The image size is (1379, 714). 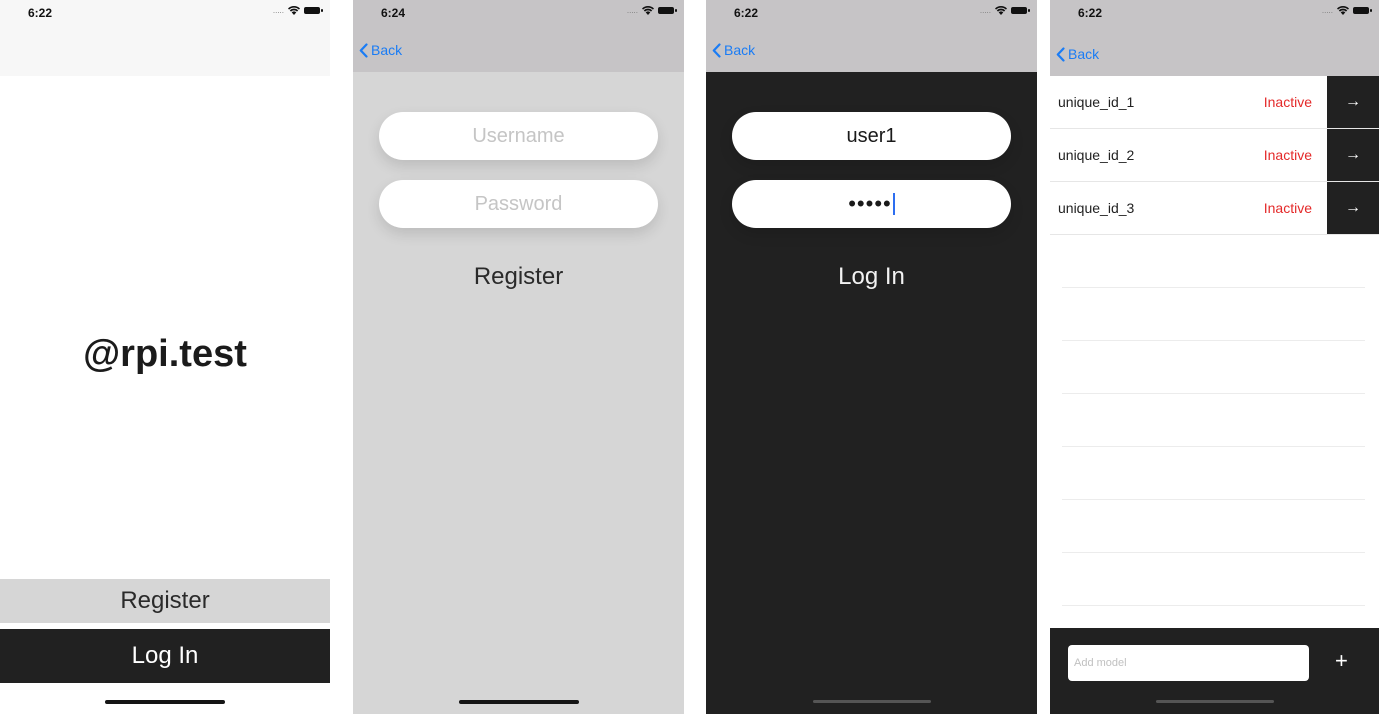 What do you see at coordinates (1341, 661) in the screenshot?
I see `plus-icon: +` at bounding box center [1341, 661].